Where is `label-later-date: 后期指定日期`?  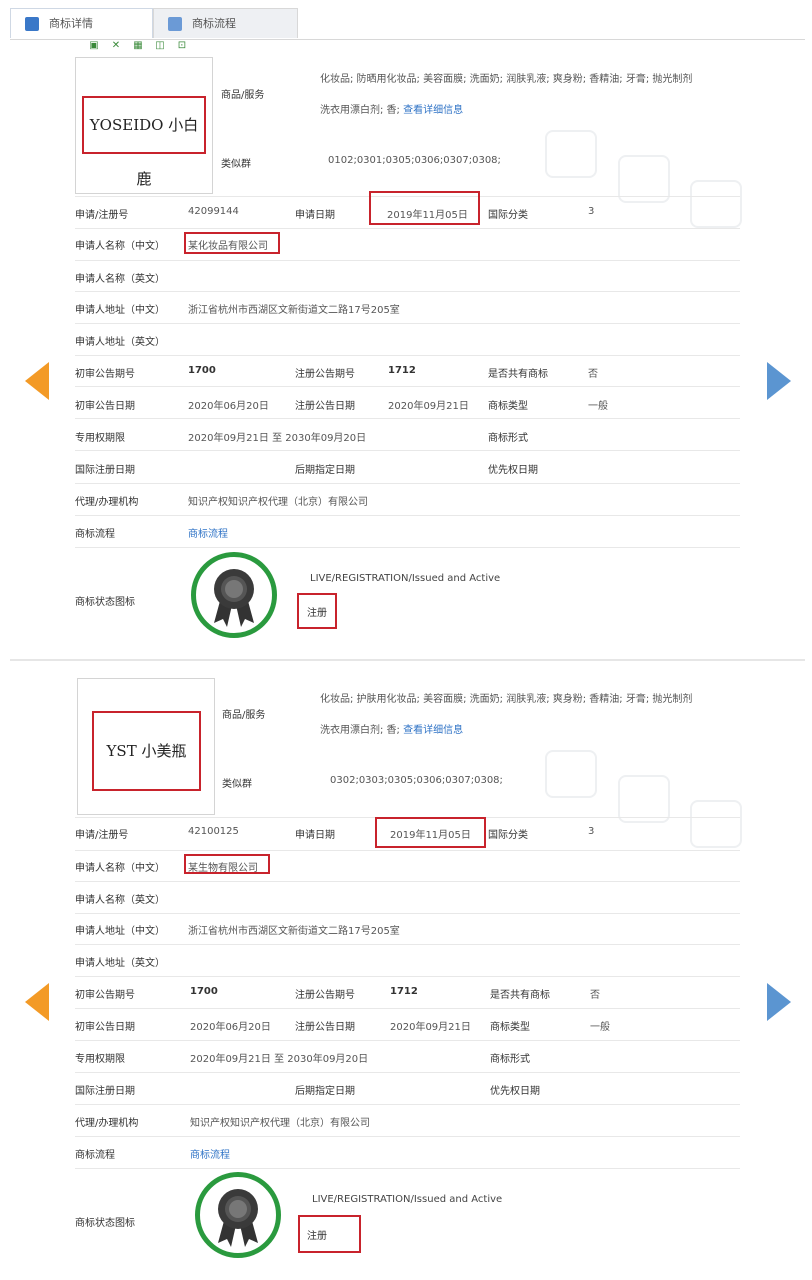
label-later-date: 后期指定日期 is located at coordinates (325, 470).